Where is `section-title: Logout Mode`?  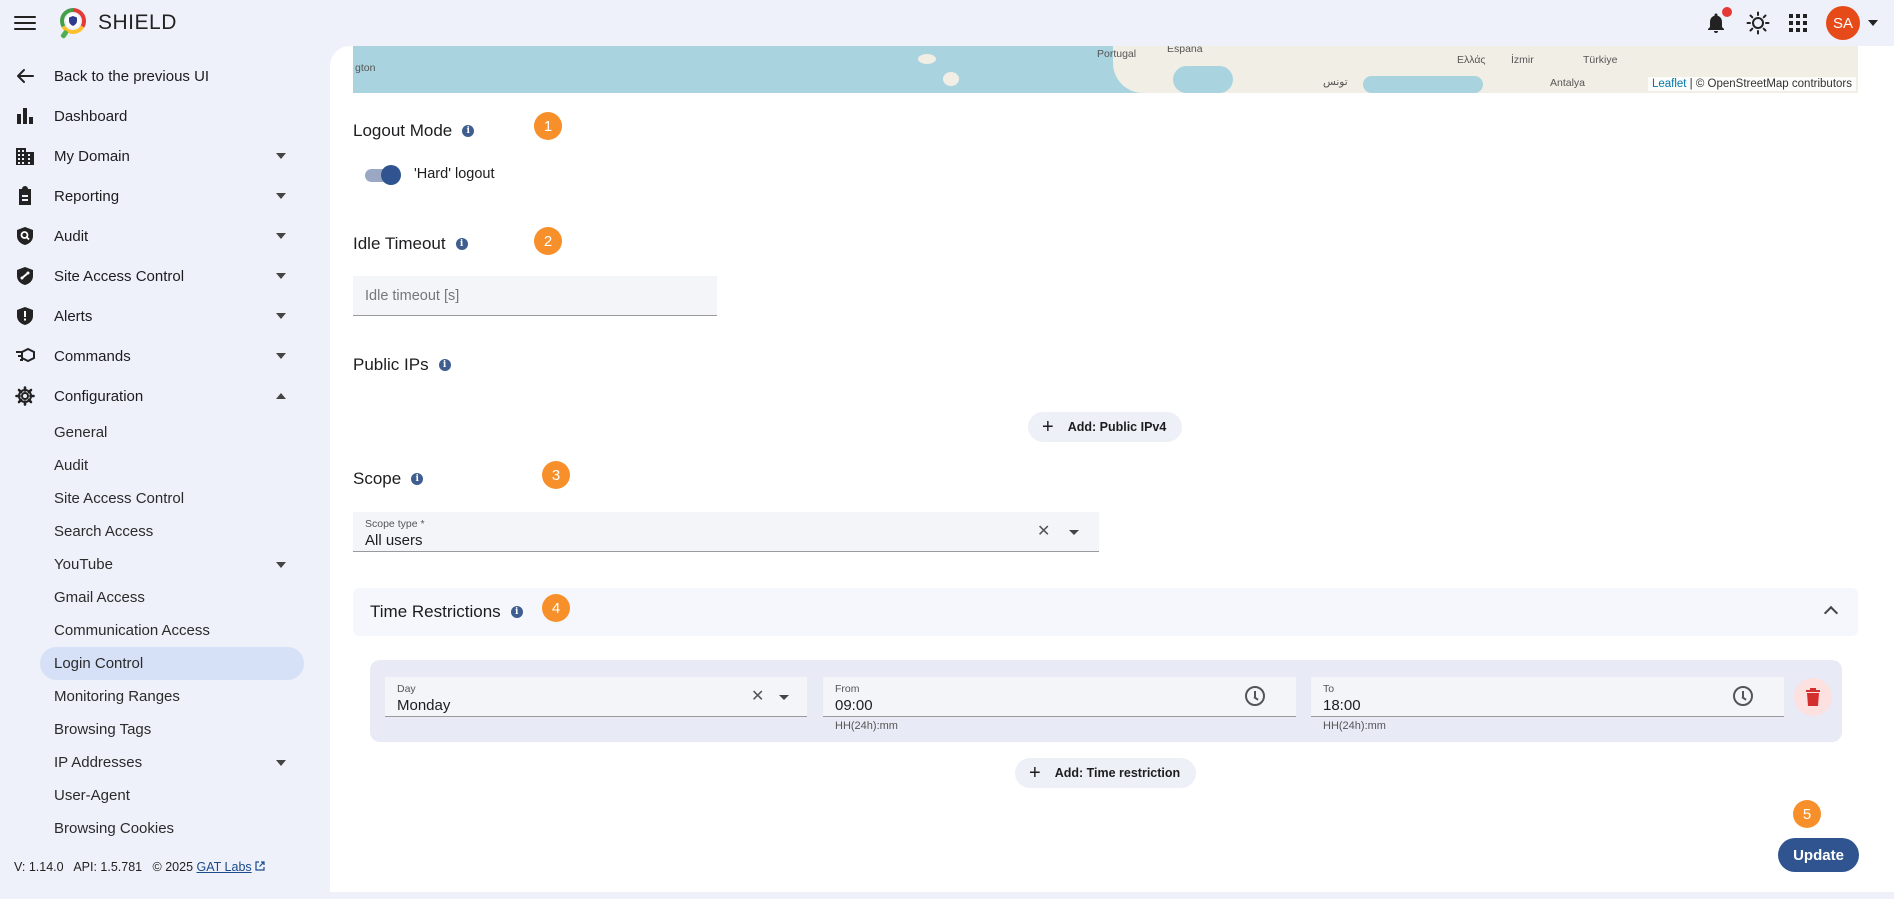 section-title: Logout Mode is located at coordinates (403, 130).